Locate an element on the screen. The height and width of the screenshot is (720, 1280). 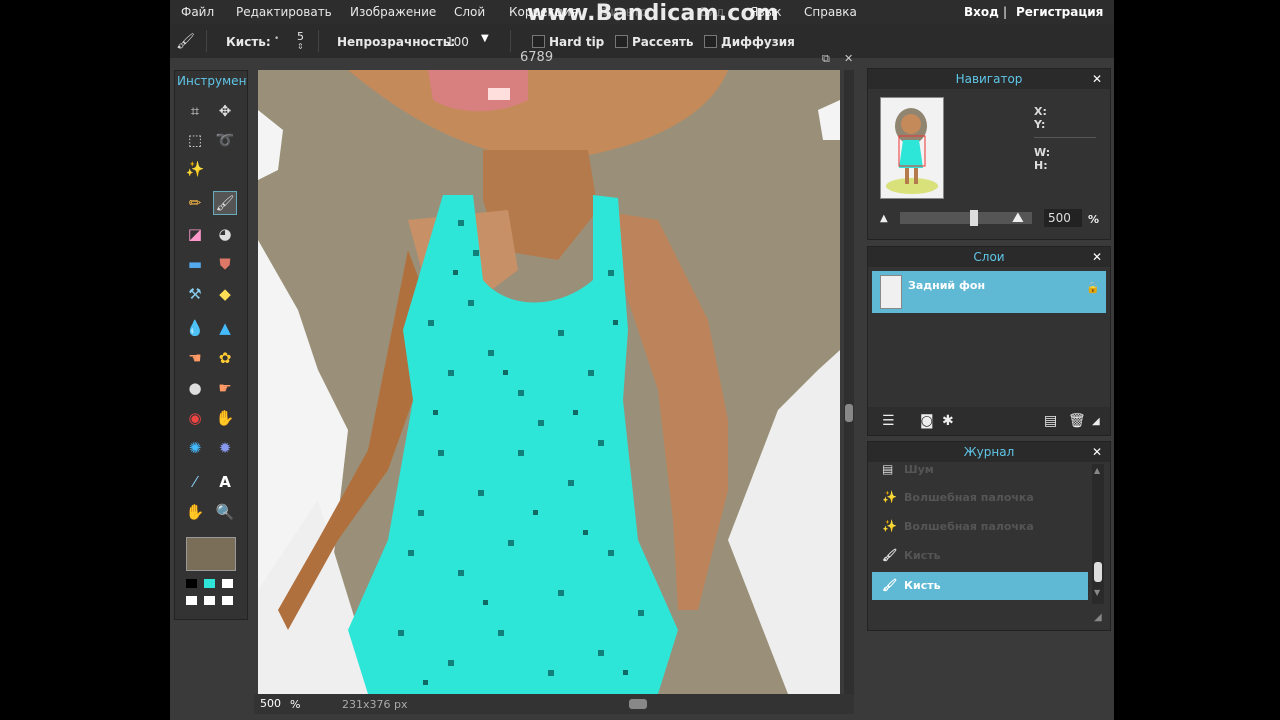
scroll-down-icon: ▼ is located at coordinates (1097, 592).